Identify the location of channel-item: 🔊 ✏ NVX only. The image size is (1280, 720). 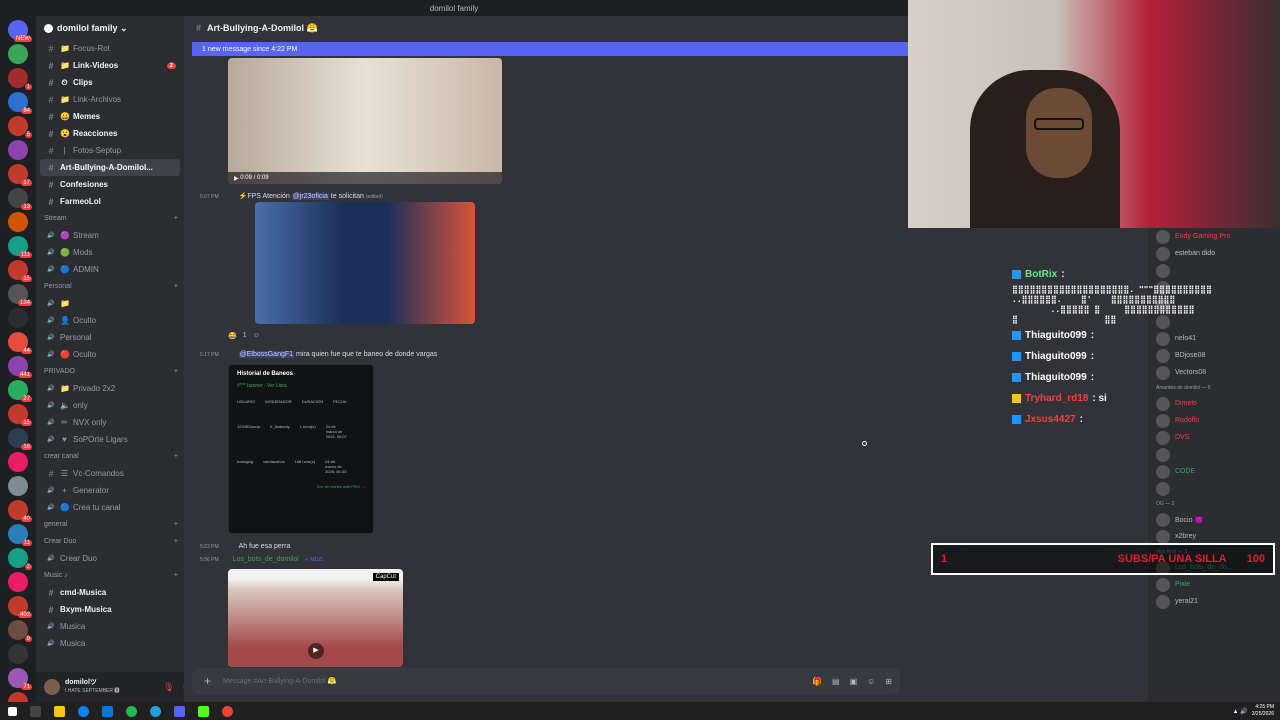
(110, 422).